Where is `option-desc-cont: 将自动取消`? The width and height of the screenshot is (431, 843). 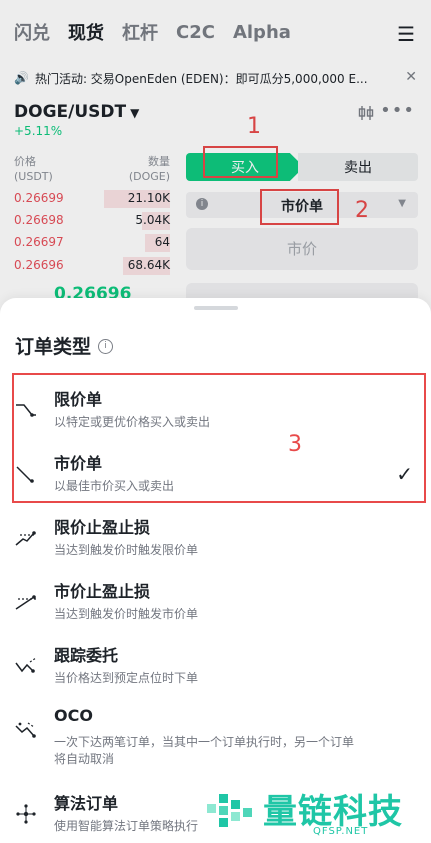
option-desc-cont: 将自动取消 is located at coordinates (84, 759).